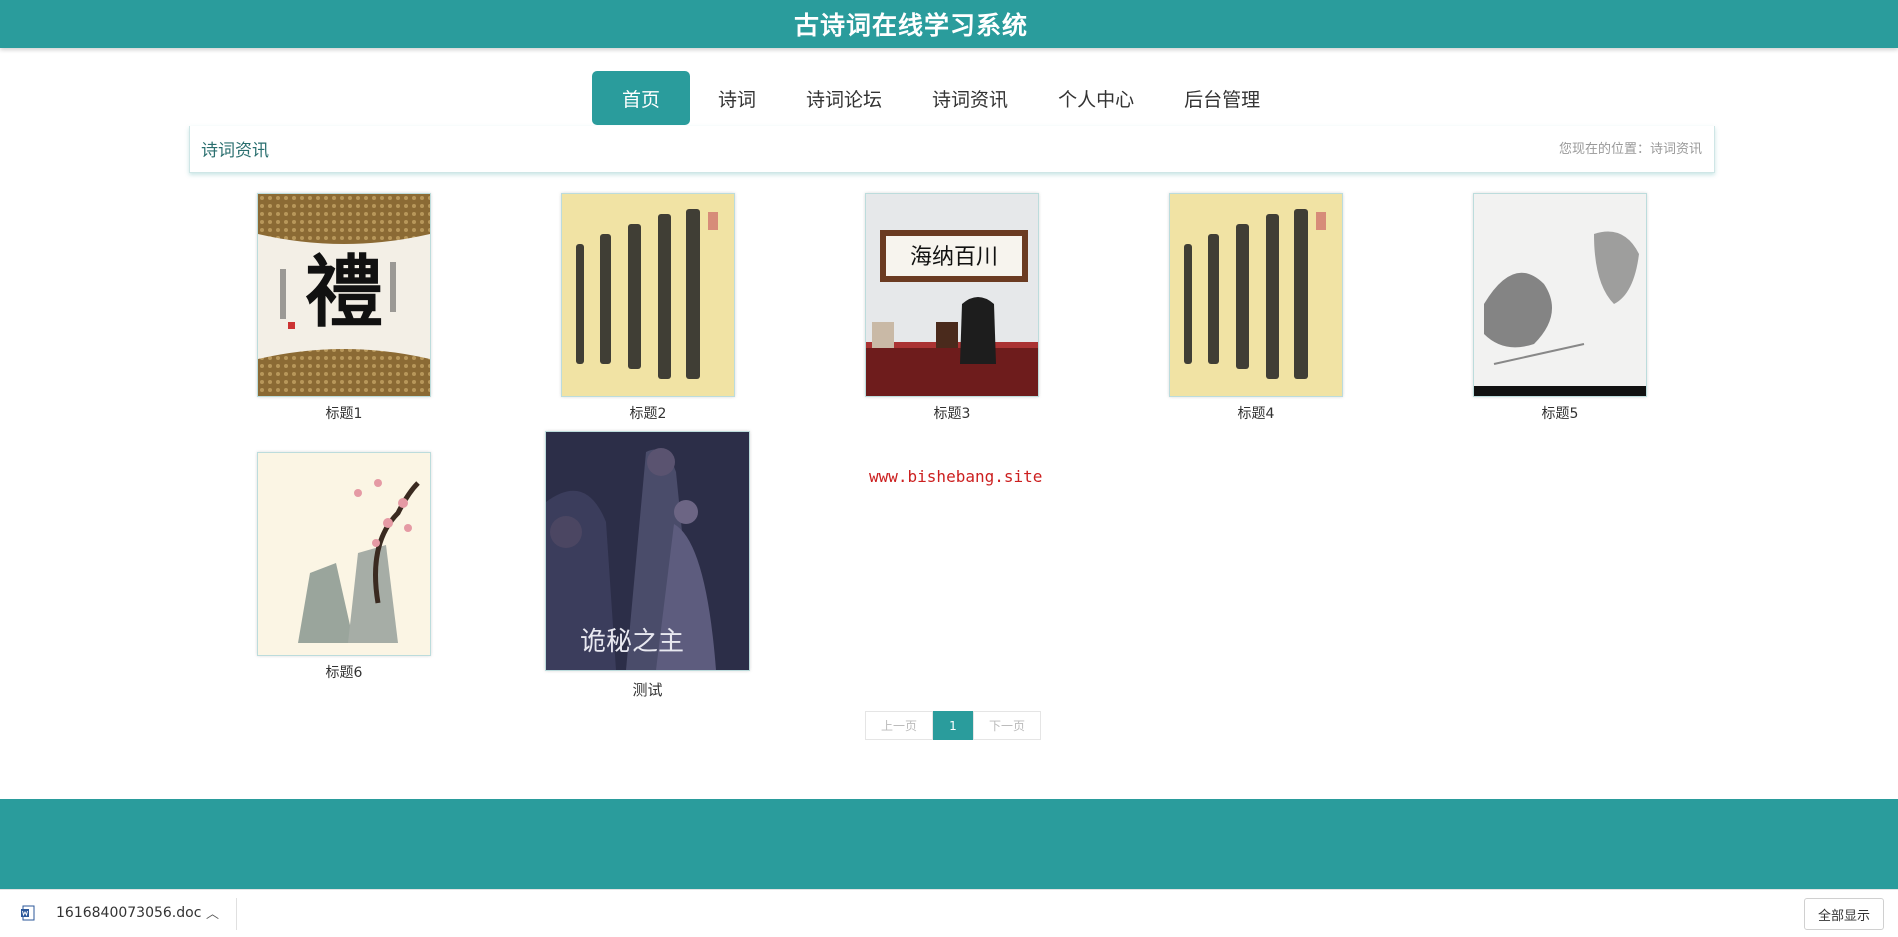 This screenshot has width=1898, height=937. What do you see at coordinates (212, 912) in the screenshot?
I see `chevron-up-icon: ︿` at bounding box center [212, 912].